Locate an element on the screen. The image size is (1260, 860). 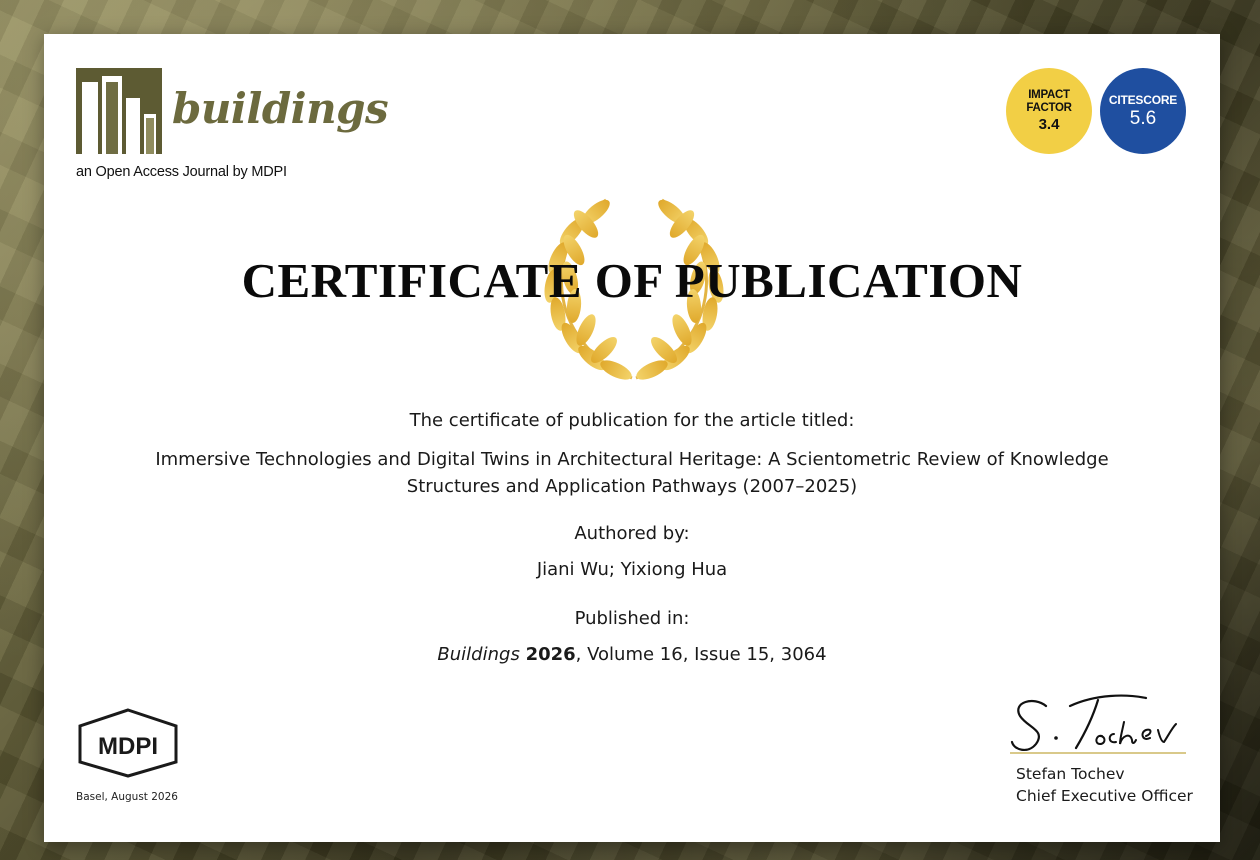
citescore-label: CITESCORE is located at coordinates (1143, 99).